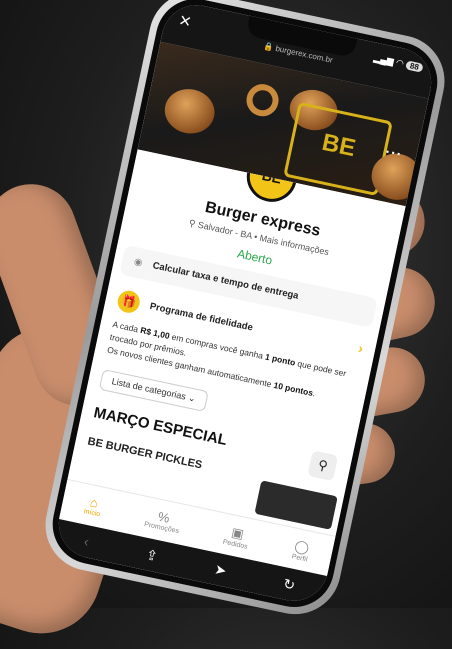 This screenshot has height=649, width=452. What do you see at coordinates (138, 262) in the screenshot?
I see `map-pin-icon: ◉` at bounding box center [138, 262].